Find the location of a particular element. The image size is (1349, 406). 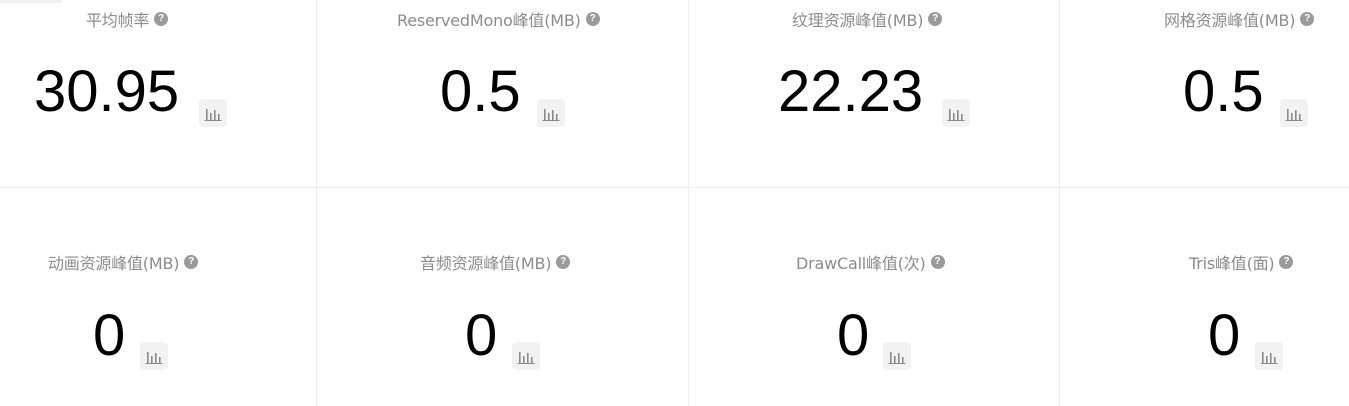

row-divider is located at coordinates (674, 187).